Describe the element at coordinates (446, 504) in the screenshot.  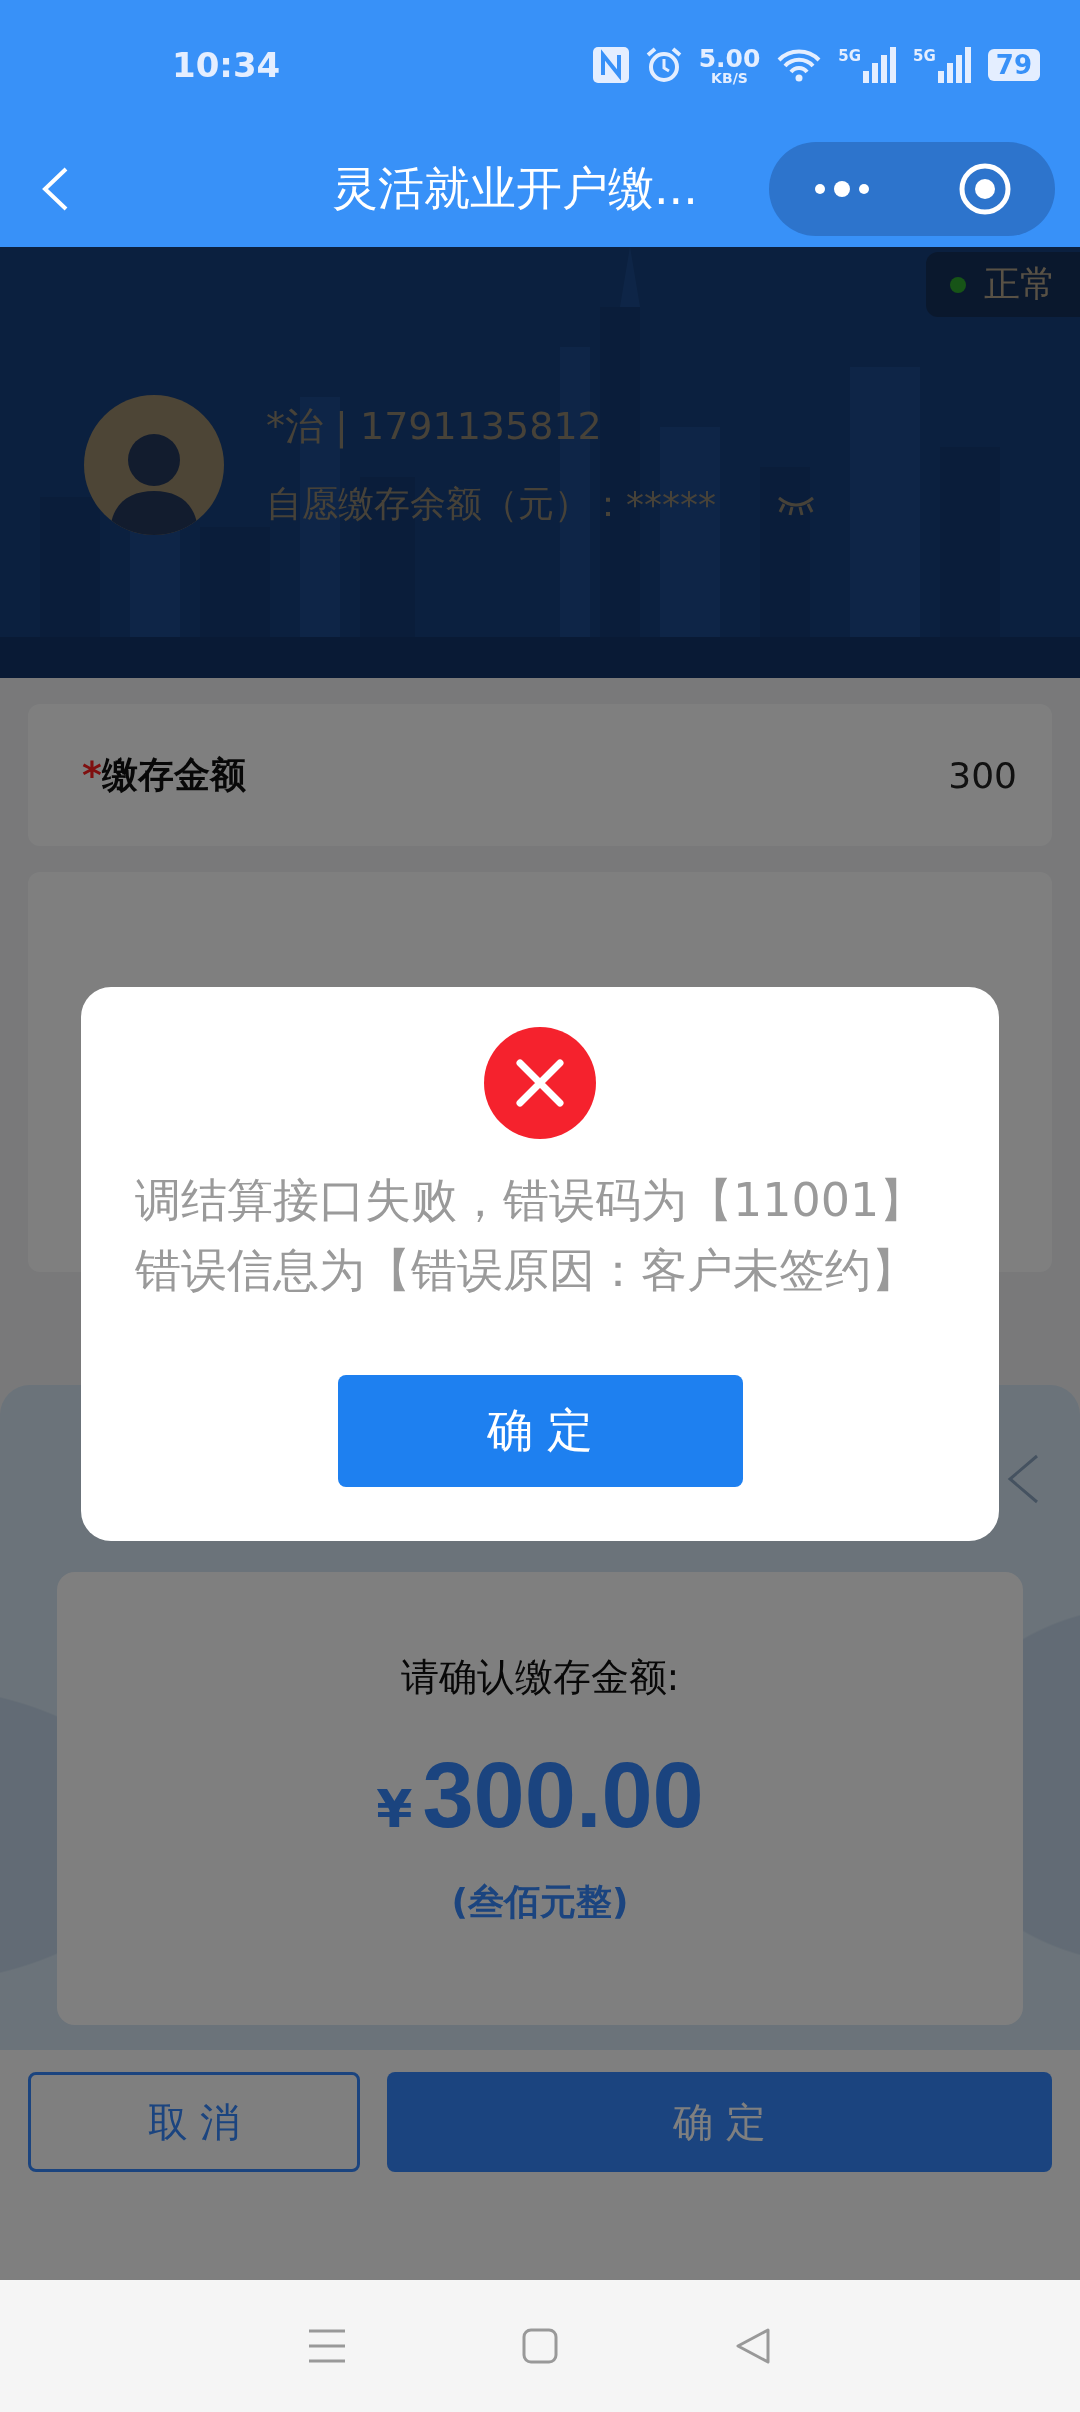
I see `balance-label: 自愿缴存余额（元）：` at that location.